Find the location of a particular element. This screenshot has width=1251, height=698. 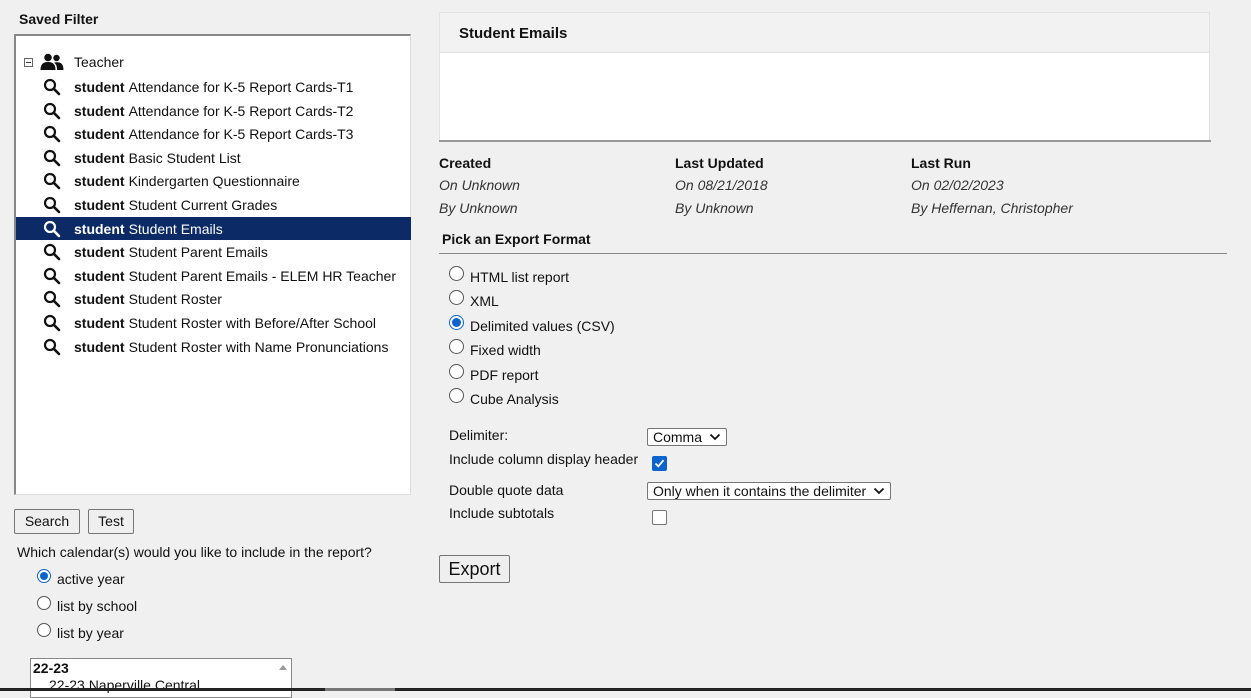

format-label: XML is located at coordinates (484, 301).